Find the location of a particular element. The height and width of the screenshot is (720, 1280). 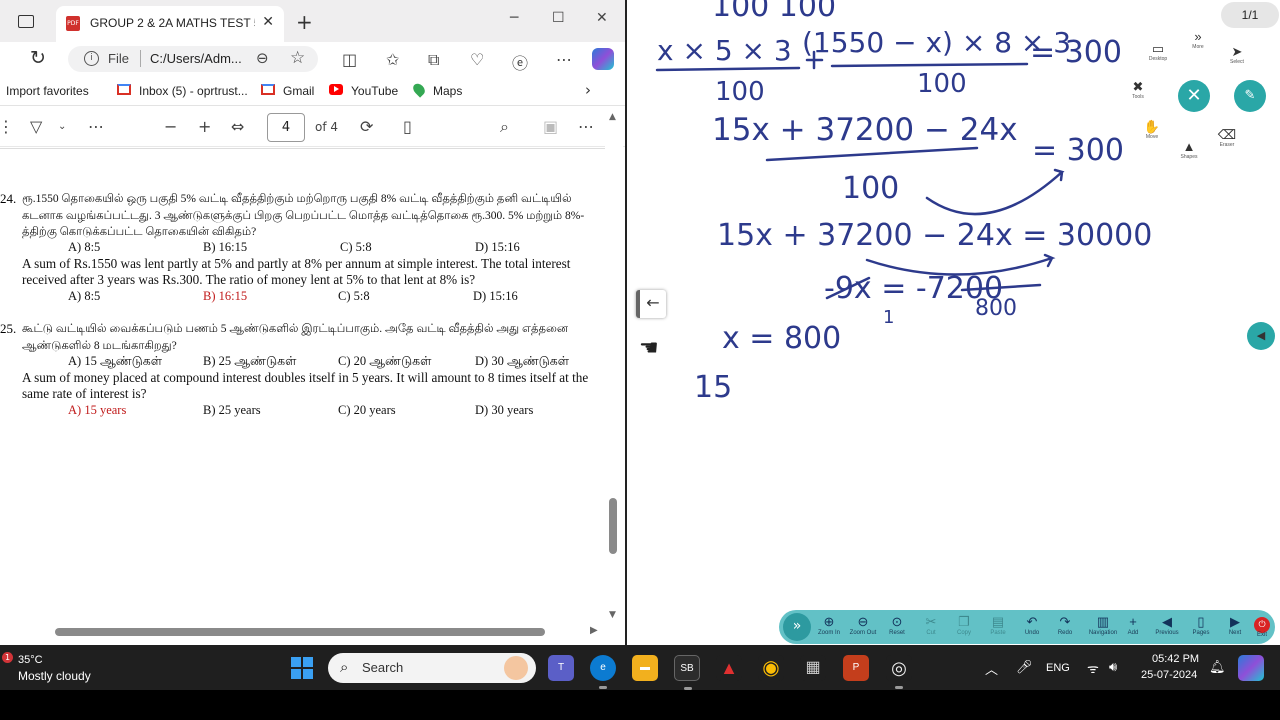

pages-button: ▯ Pages is located at coordinates (1201, 625).